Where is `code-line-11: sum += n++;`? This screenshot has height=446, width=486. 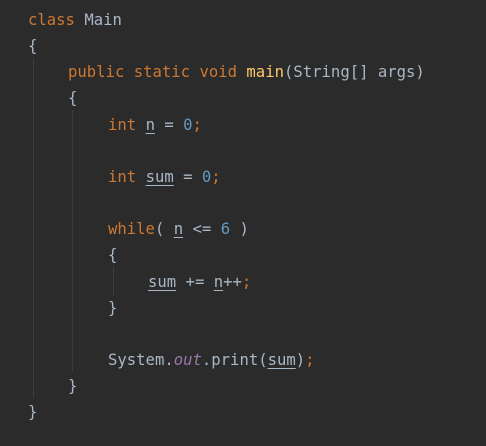 code-line-11: sum += n++; is located at coordinates (199, 282).